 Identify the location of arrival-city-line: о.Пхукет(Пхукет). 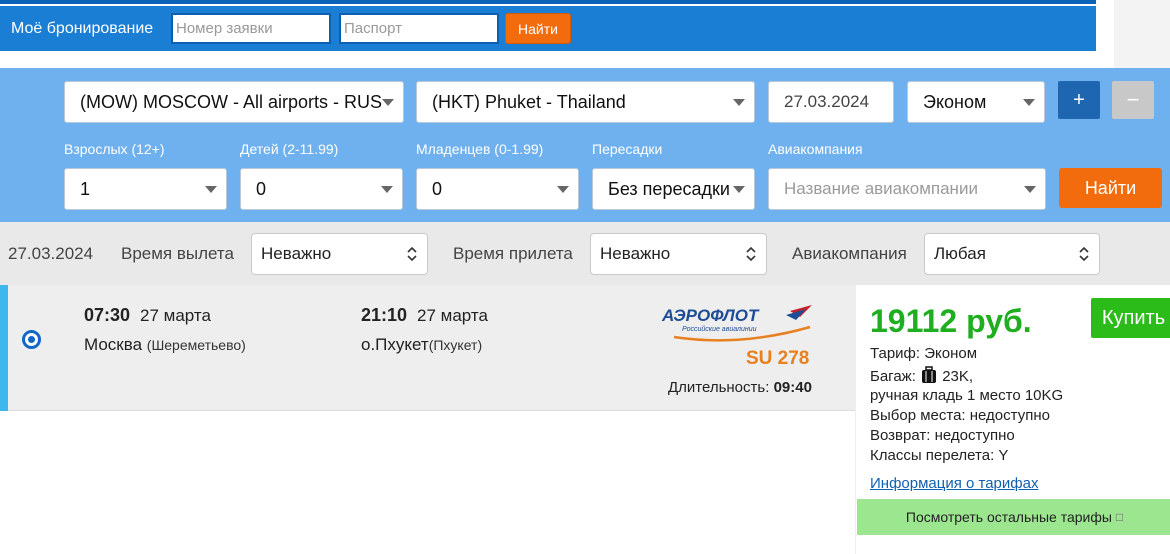
(421, 345).